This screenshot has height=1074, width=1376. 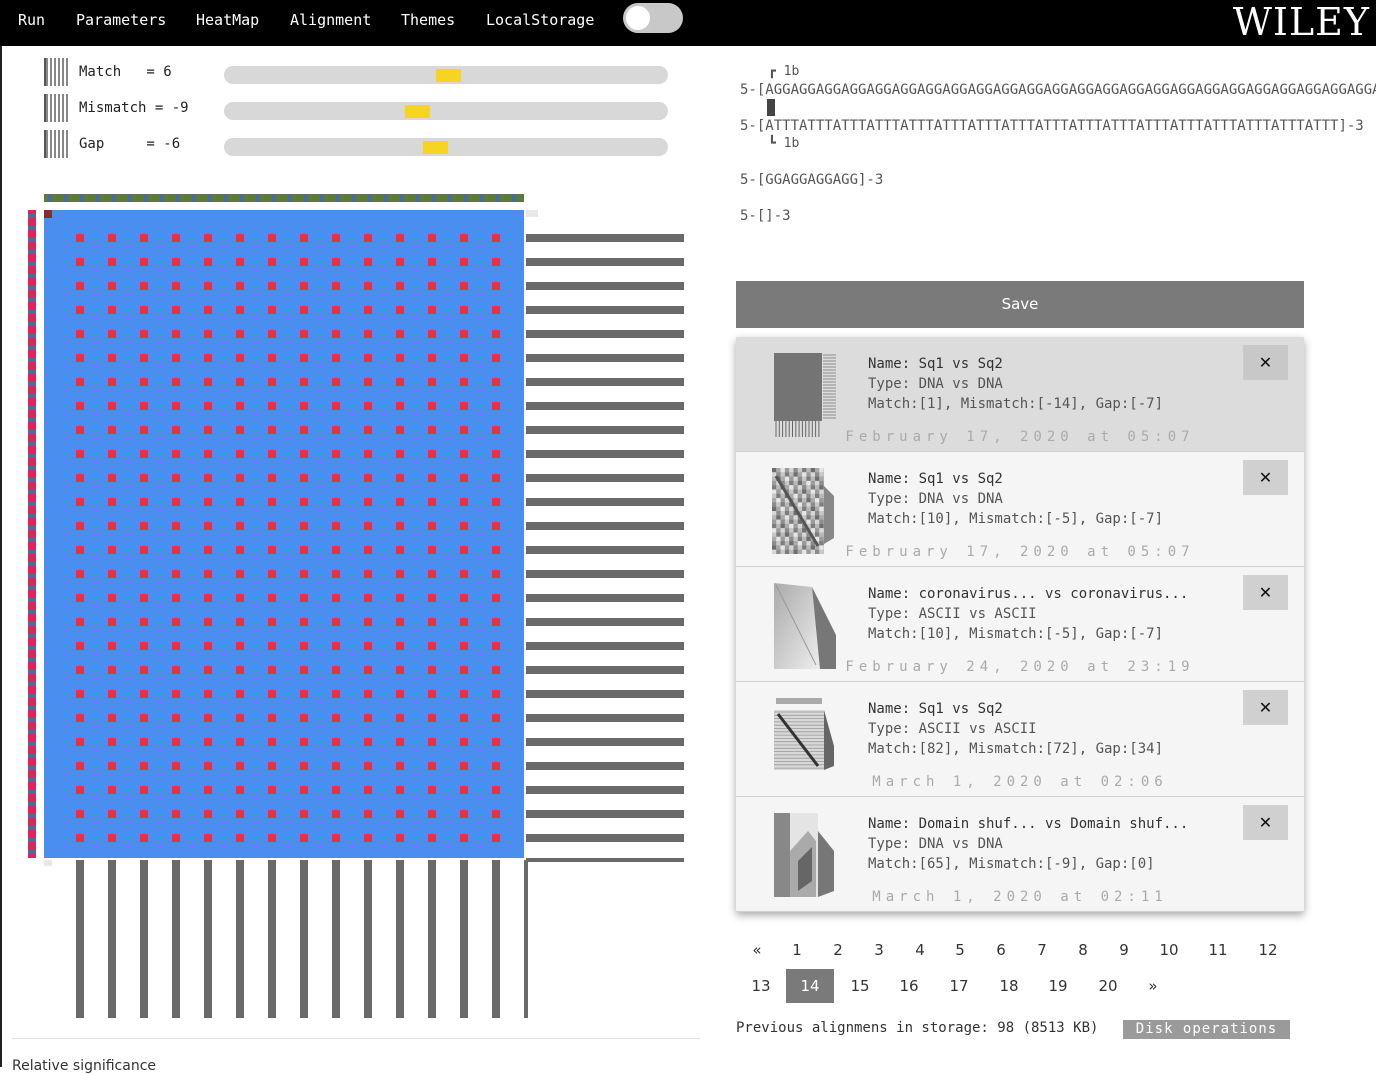 I want to click on nav-parameters: Parameters, so click(x=121, y=20).